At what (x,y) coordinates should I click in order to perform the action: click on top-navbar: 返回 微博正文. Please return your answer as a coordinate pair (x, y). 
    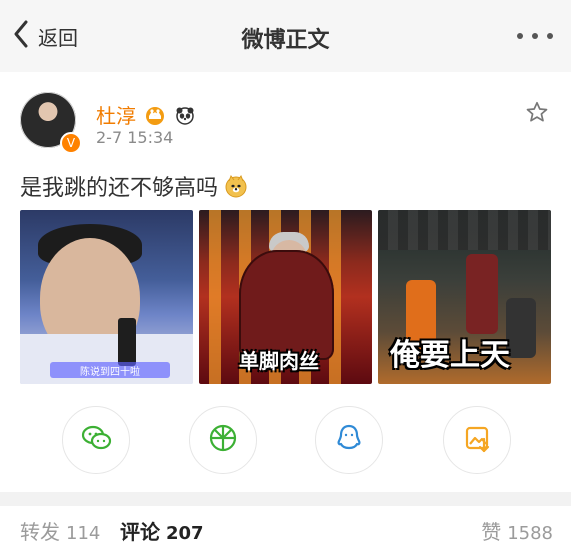
    Looking at the image, I should click on (285, 36).